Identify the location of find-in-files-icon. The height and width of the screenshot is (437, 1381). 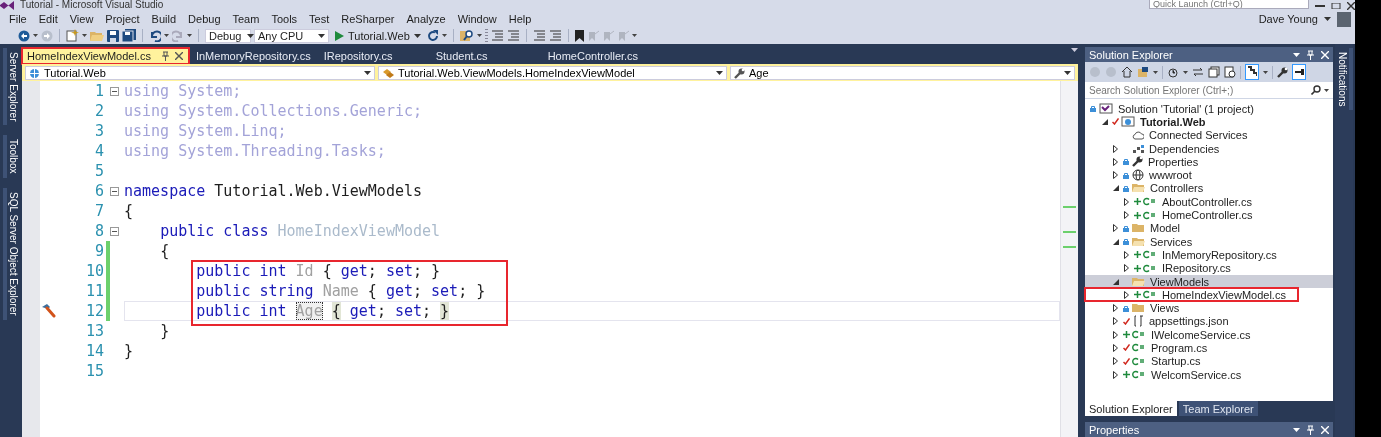
(466, 35).